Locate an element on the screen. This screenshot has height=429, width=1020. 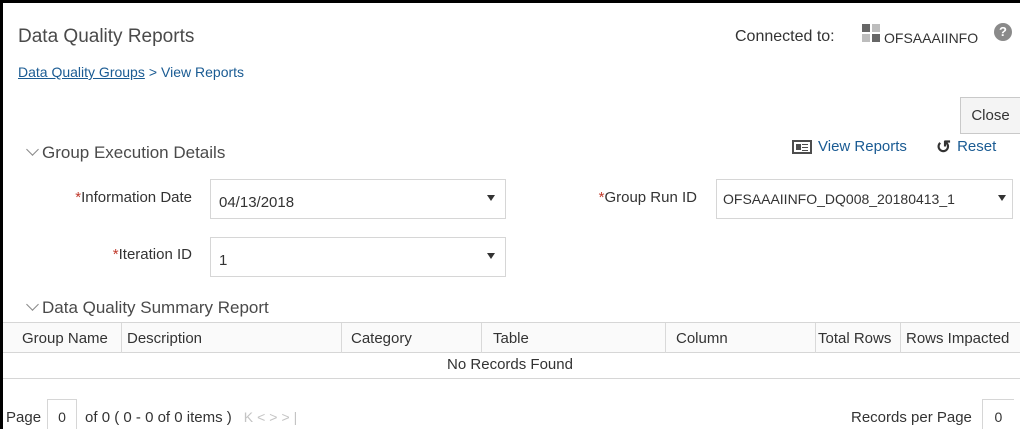
breadcrumb-current: View Reports is located at coordinates (203, 72).